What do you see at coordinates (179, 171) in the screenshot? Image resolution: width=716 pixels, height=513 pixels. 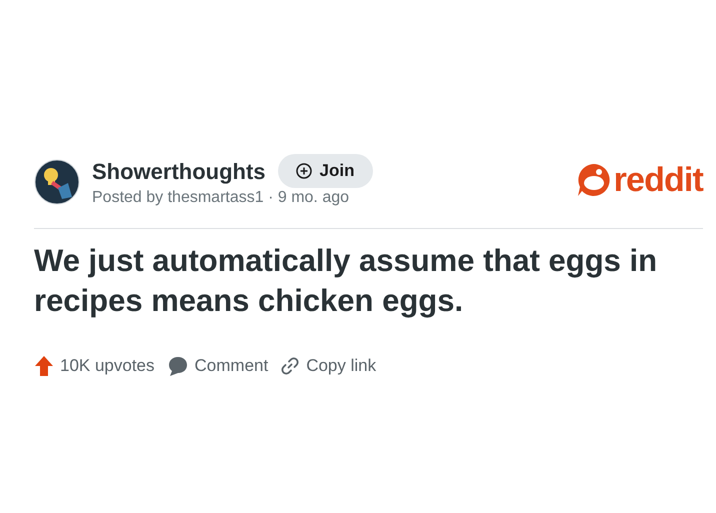 I see `community-name: Showerthoughts` at bounding box center [179, 171].